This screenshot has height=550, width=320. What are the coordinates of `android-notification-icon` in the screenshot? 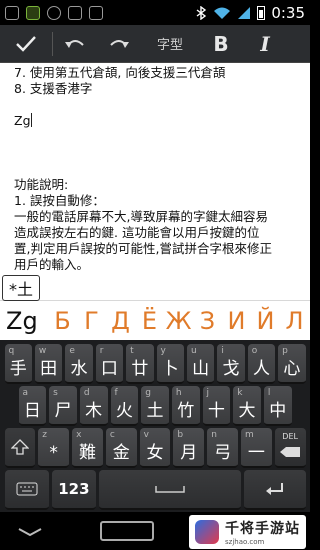 It's located at (33, 12).